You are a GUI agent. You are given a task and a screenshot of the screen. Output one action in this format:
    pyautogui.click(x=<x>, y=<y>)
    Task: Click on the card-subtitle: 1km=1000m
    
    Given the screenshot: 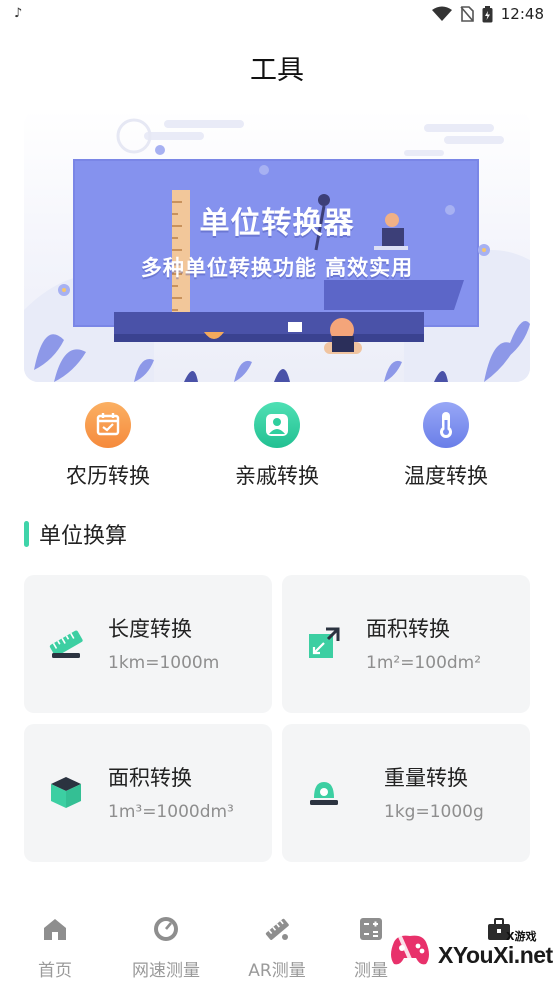 What is the action you would take?
    pyautogui.click(x=164, y=663)
    